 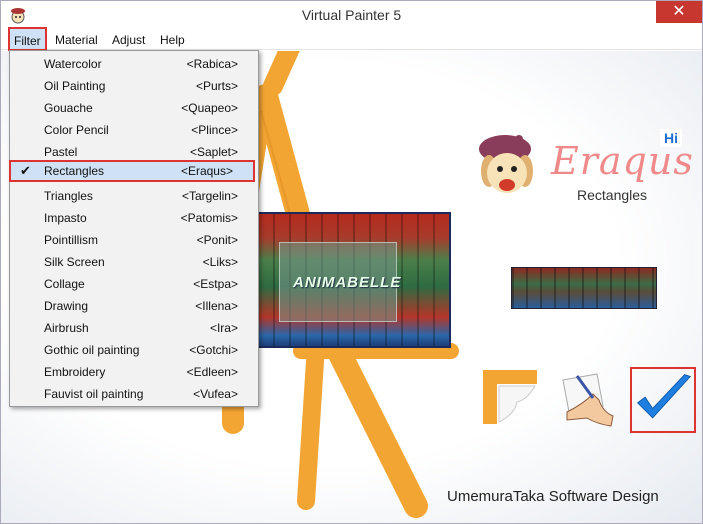 I want to click on current-filter-label: Rectangles, so click(x=612, y=195).